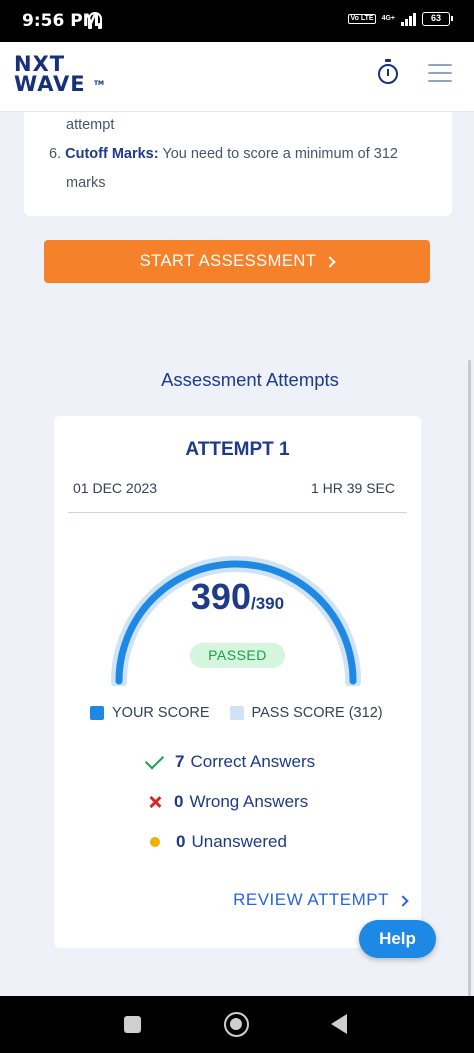  I want to click on review-attempt-link: REVIEW ATTEMPT, so click(321, 900).